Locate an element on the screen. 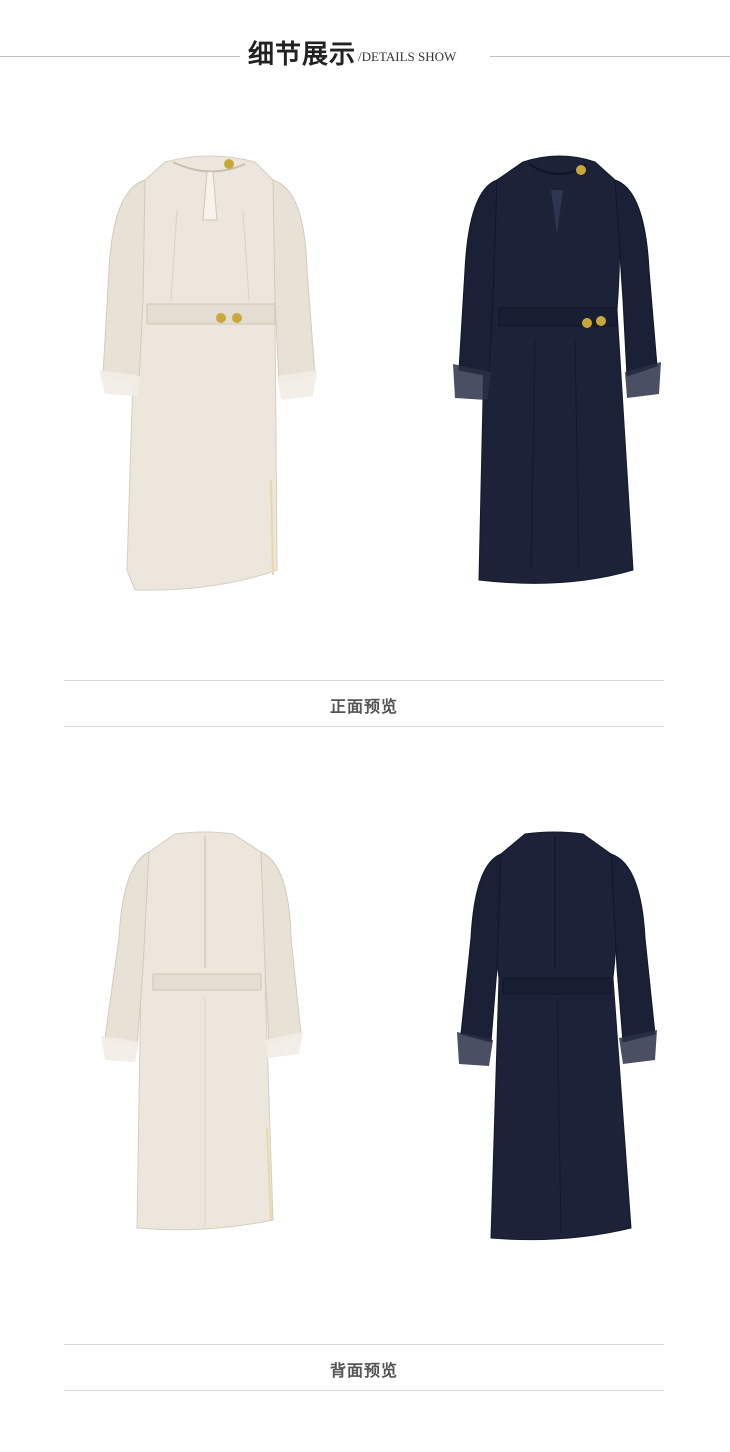  header-divider-left is located at coordinates (120, 56).